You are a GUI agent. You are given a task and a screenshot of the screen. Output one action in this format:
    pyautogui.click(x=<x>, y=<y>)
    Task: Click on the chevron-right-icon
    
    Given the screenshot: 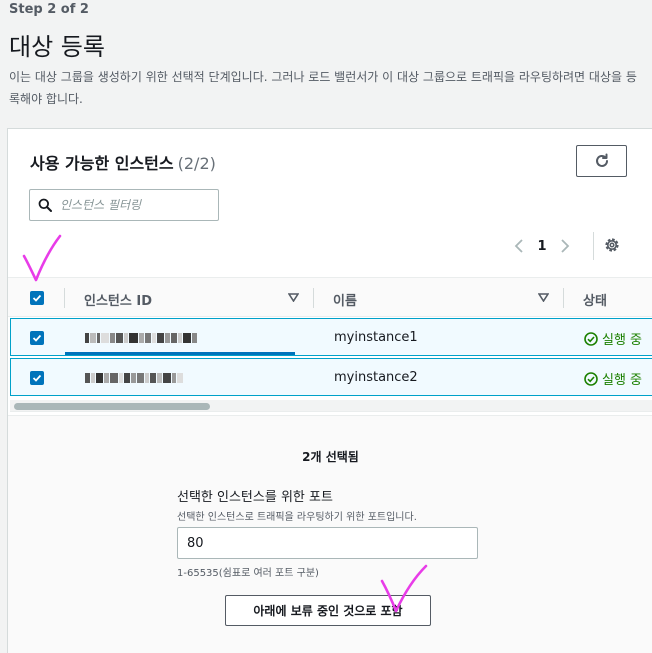 What is the action you would take?
    pyautogui.click(x=565, y=246)
    